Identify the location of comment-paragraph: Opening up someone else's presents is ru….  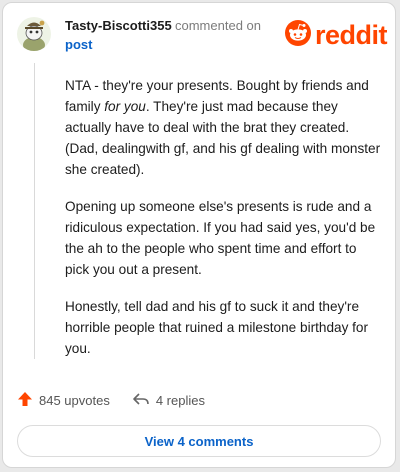
(220, 238).